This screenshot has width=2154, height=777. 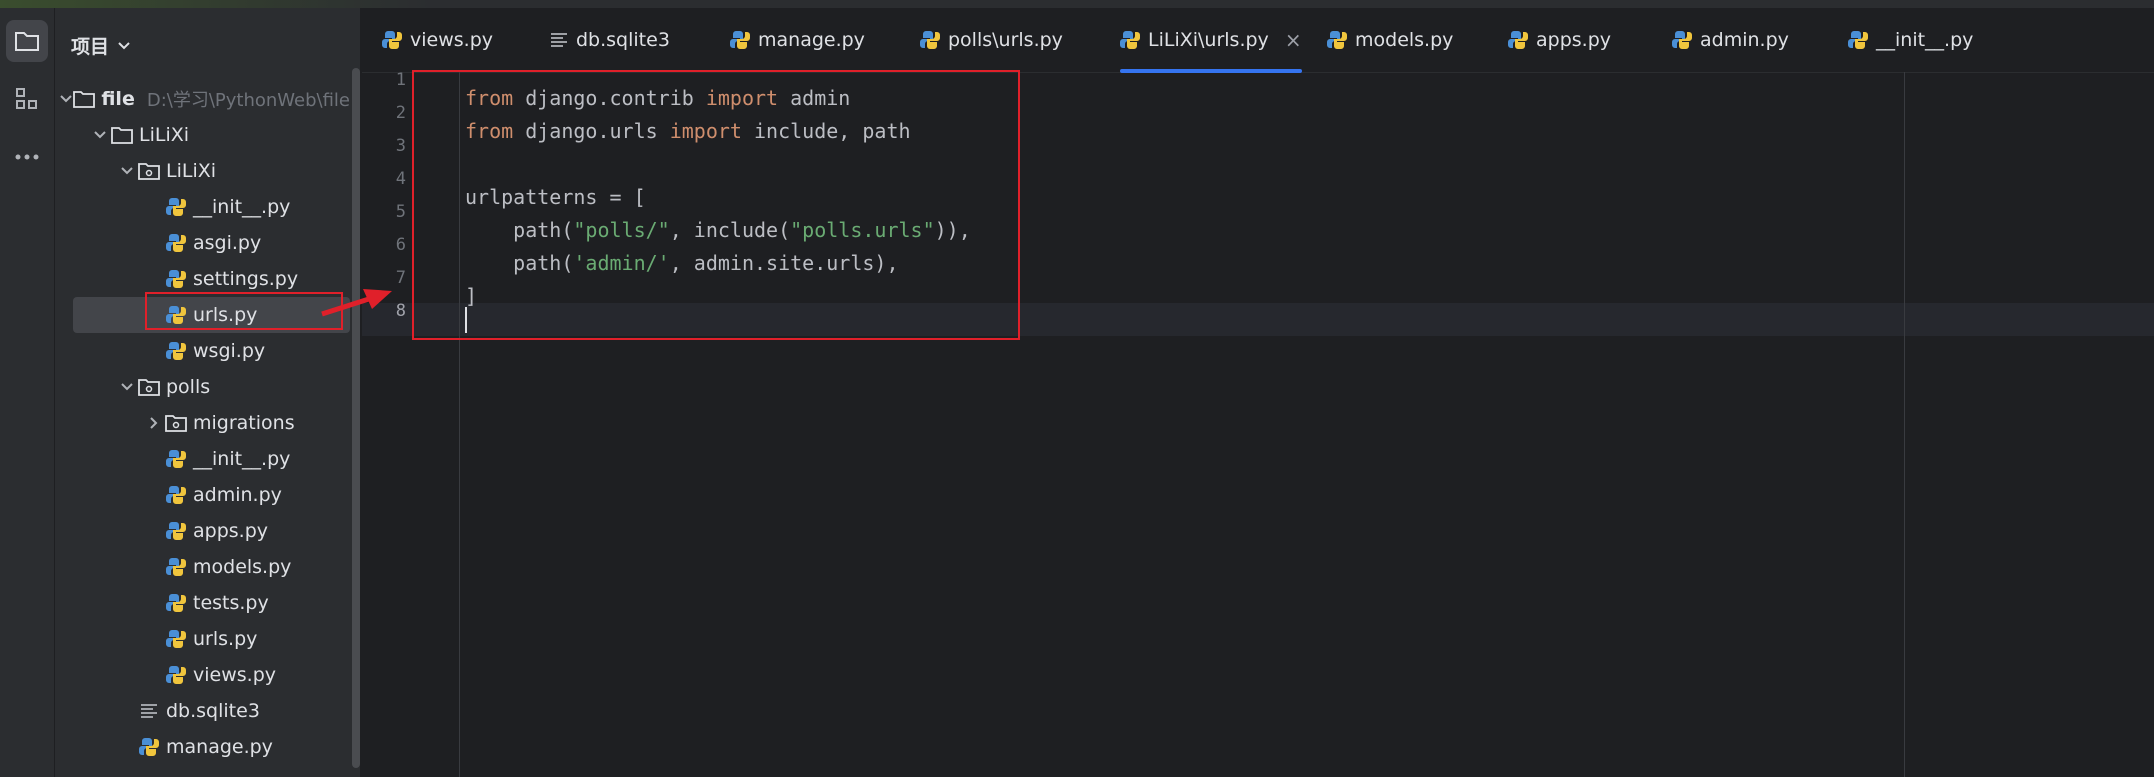 What do you see at coordinates (202, 711) in the screenshot?
I see `tree-item-file-db: db.sqlite3` at bounding box center [202, 711].